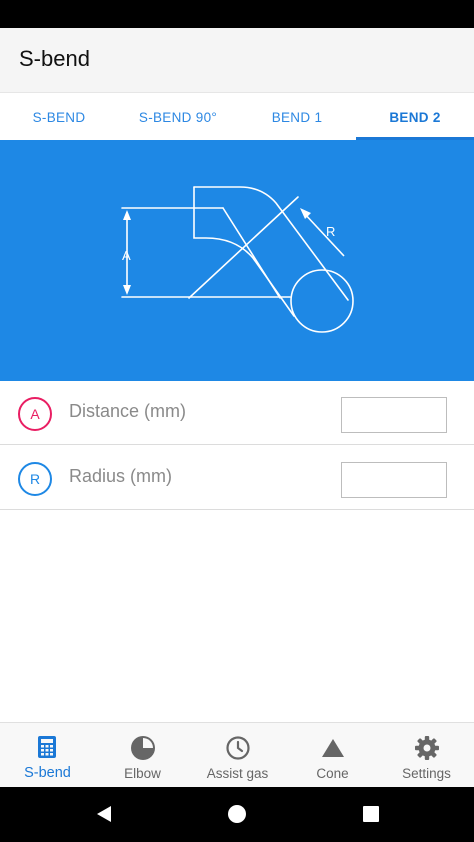 The width and height of the screenshot is (474, 842). I want to click on tab-s-bend-90: S-BEND 90°, so click(178, 117).